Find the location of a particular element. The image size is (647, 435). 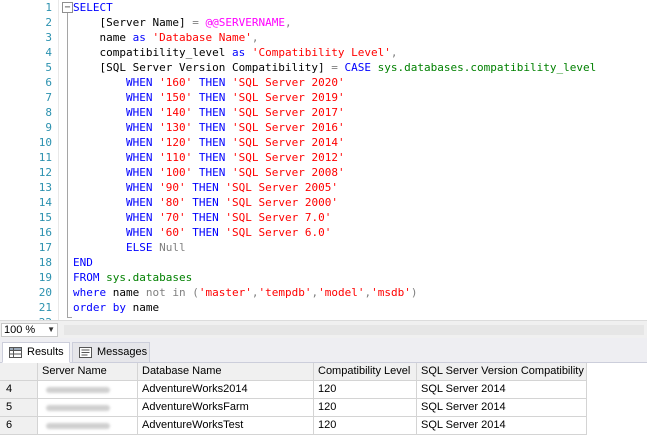

code-token: 'tempdb' is located at coordinates (285, 292).